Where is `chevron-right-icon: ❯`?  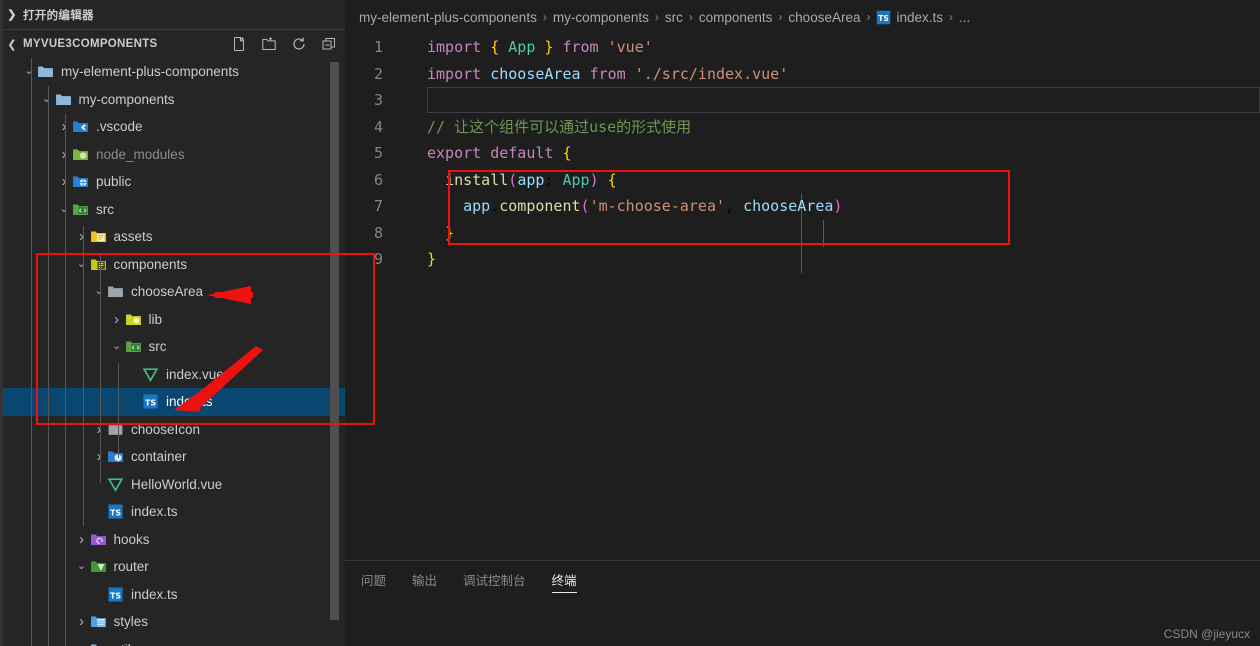
chevron-right-icon: ❯ is located at coordinates (12, 14).